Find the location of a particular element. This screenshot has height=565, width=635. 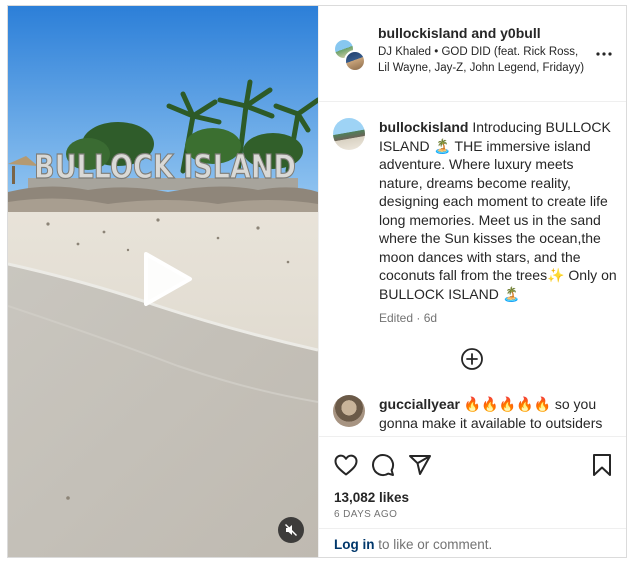

like-count: 13,082 likes is located at coordinates (371, 497).